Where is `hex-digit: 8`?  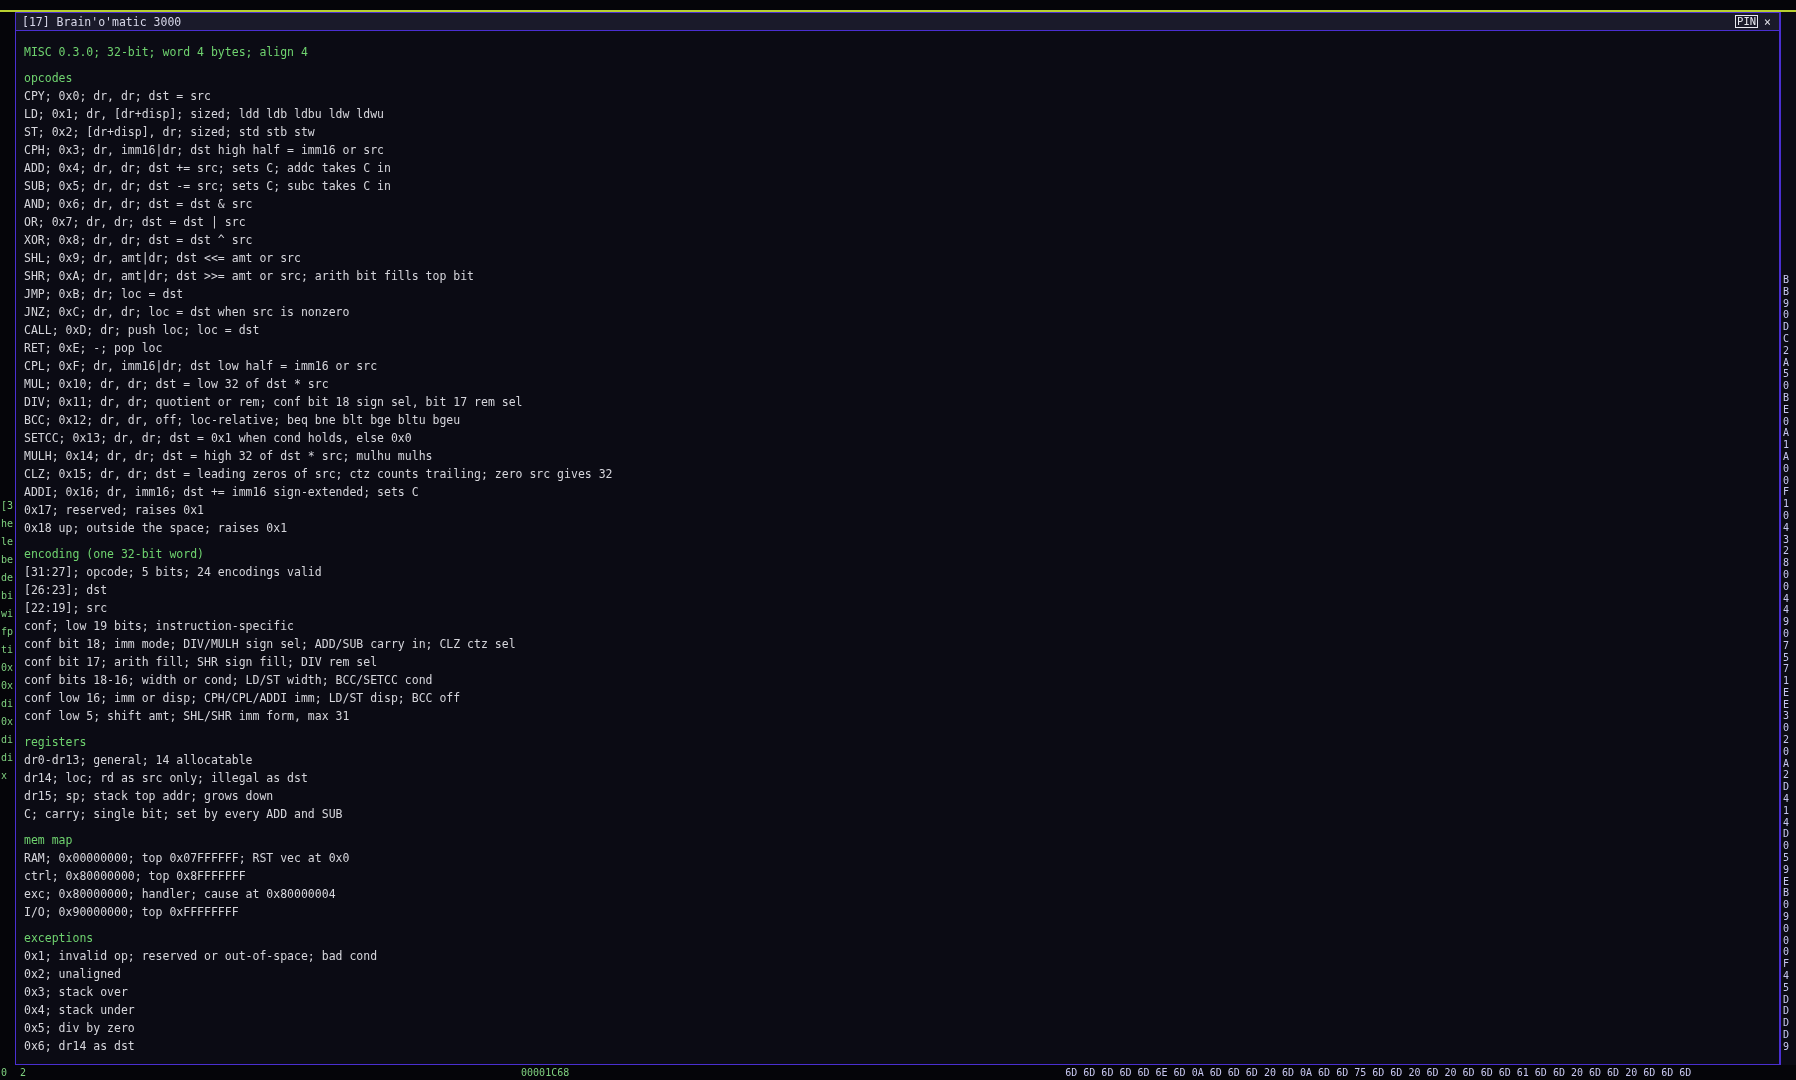
hex-digit: 8 is located at coordinates (1786, 563).